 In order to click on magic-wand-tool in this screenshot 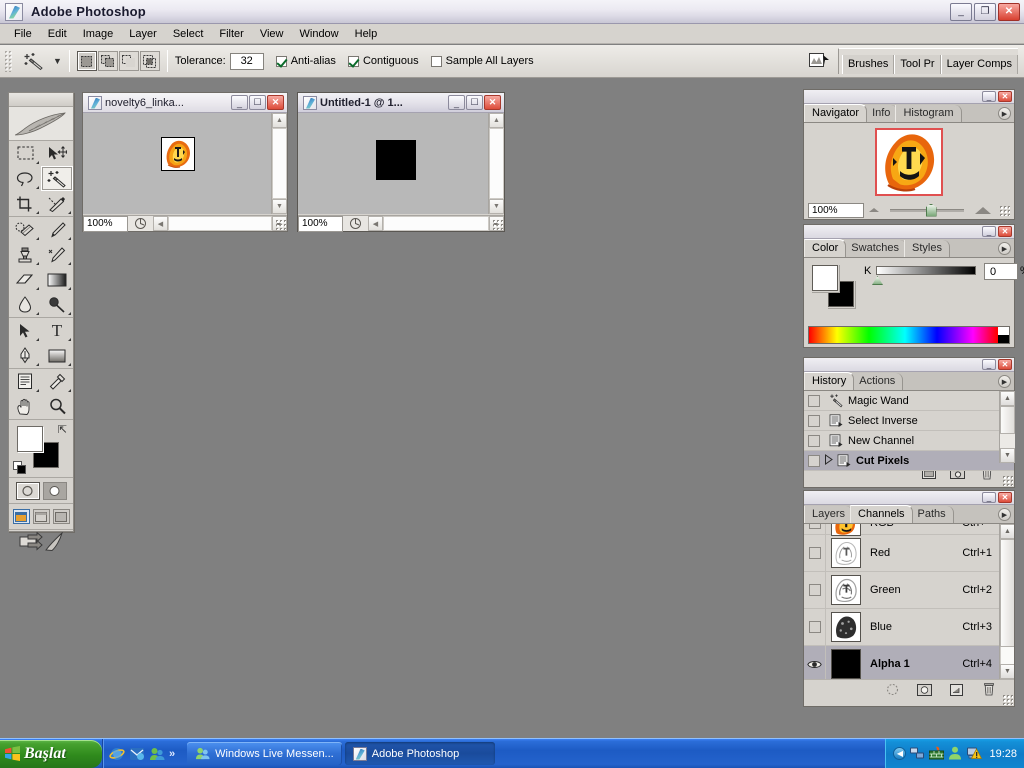, I will do `click(57, 178)`.